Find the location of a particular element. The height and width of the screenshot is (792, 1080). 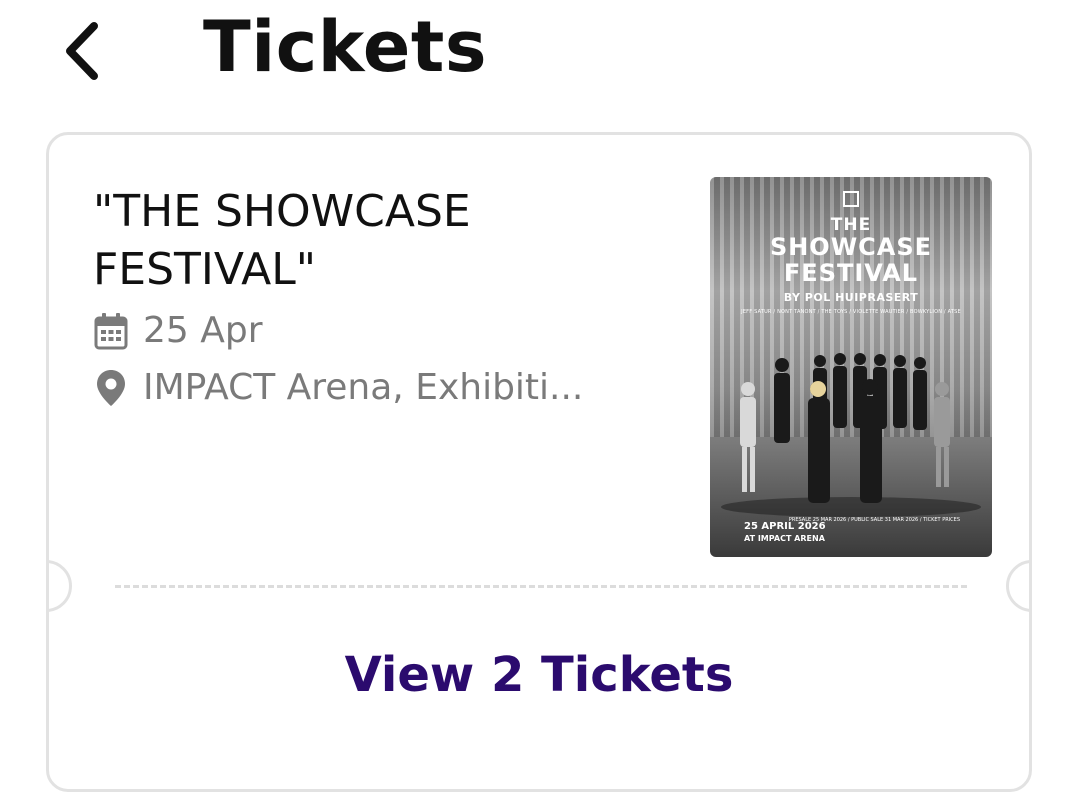

view-tickets-button: View 2 Tickets is located at coordinates (539, 675).